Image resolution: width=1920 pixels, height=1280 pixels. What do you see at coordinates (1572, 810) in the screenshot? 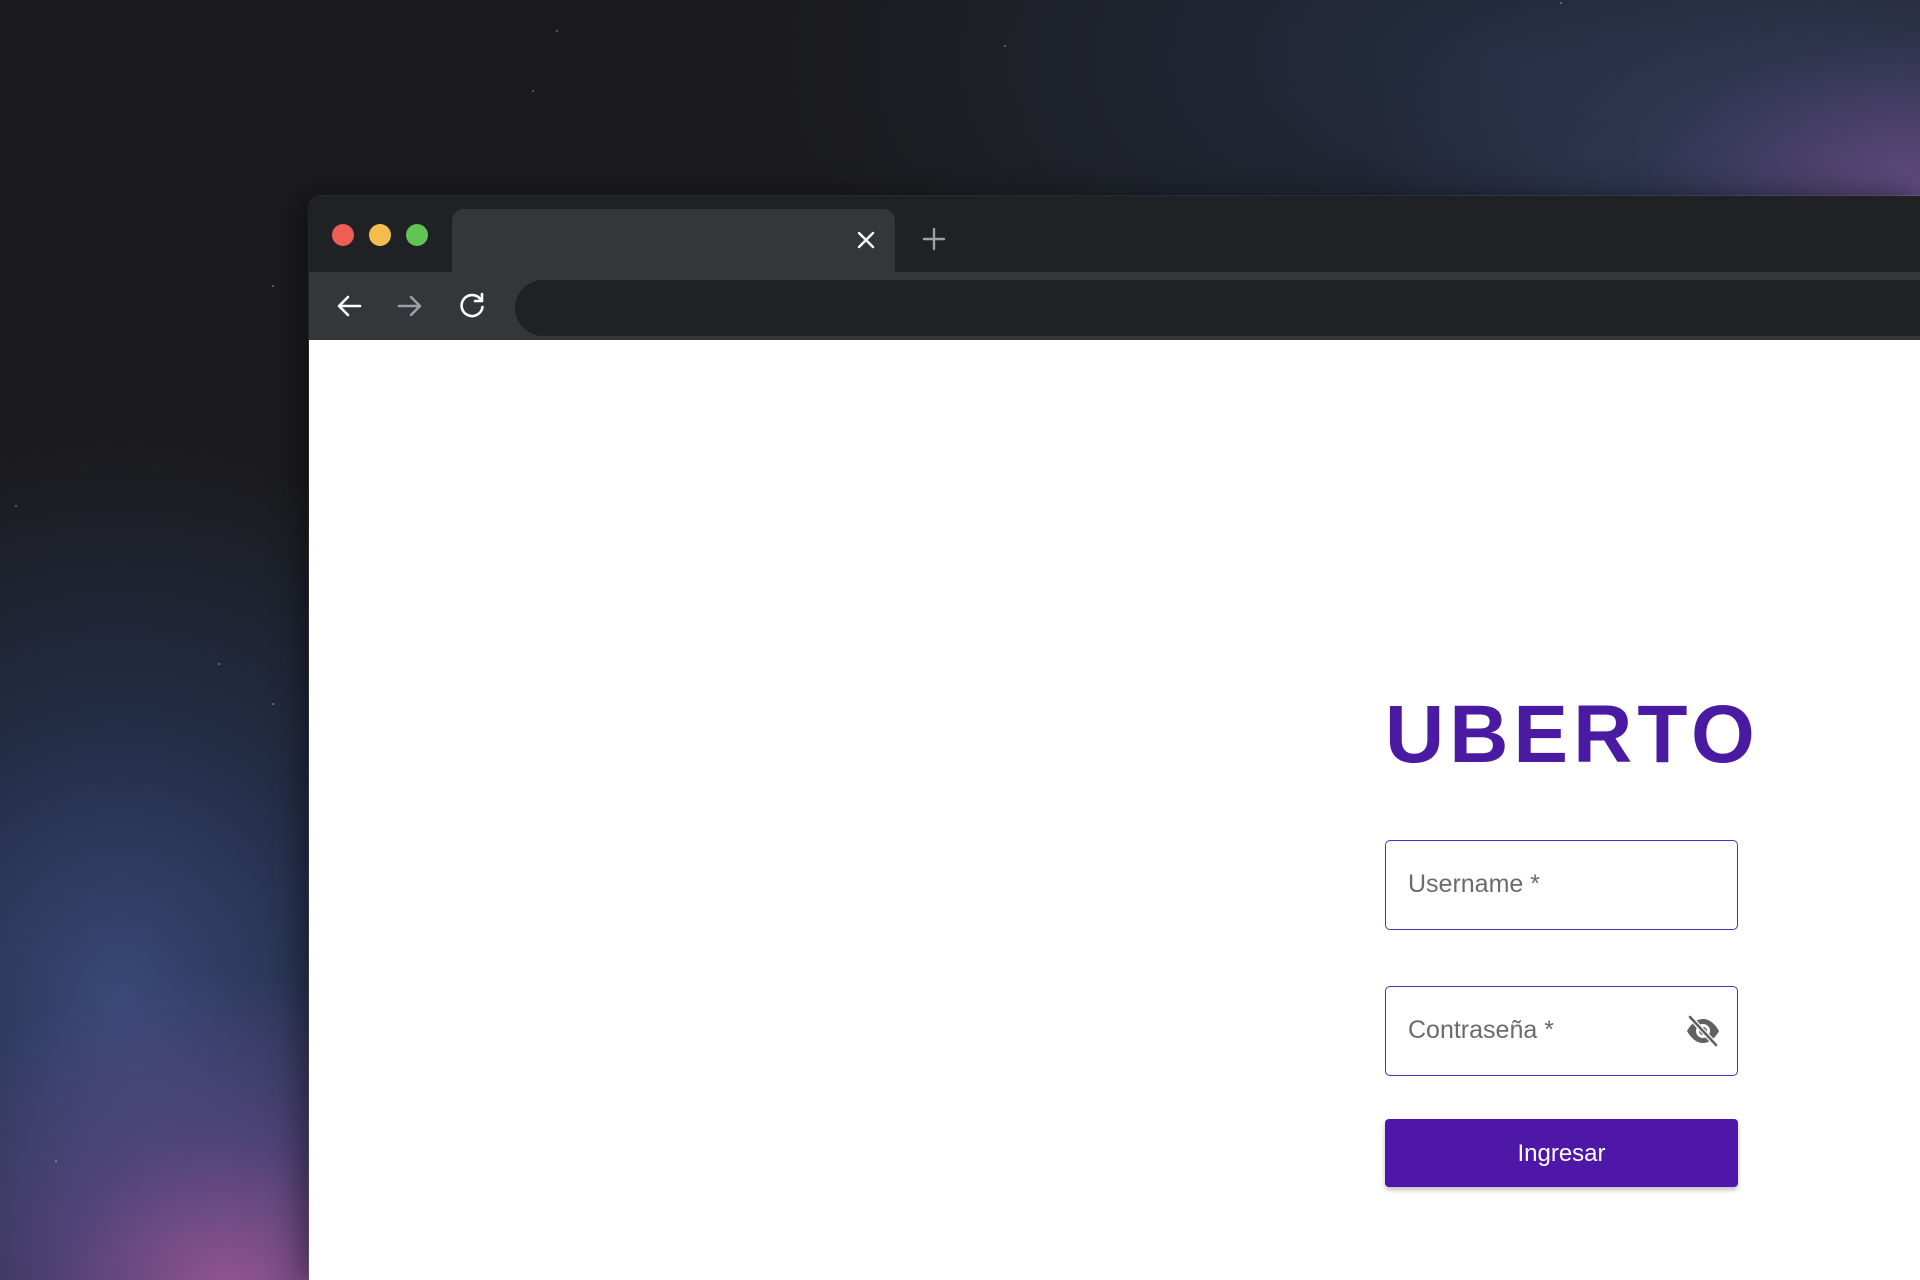
I see `login-form: UBERTO Username * Contraseña * Ingresar` at bounding box center [1572, 810].